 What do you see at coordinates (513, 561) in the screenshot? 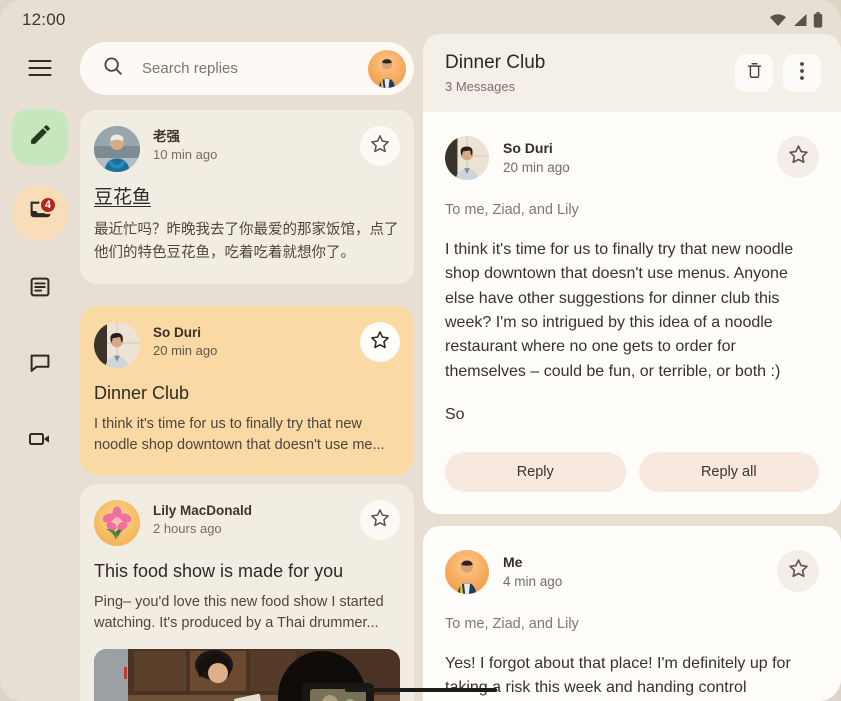
I see `message-sender: Me` at bounding box center [513, 561].